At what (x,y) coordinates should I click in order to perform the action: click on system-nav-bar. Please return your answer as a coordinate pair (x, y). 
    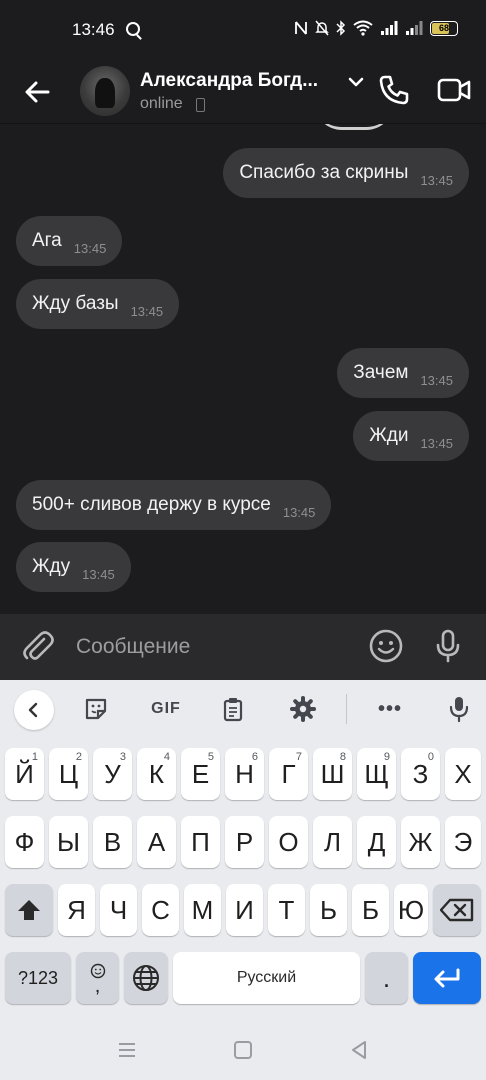
    Looking at the image, I should click on (243, 1050).